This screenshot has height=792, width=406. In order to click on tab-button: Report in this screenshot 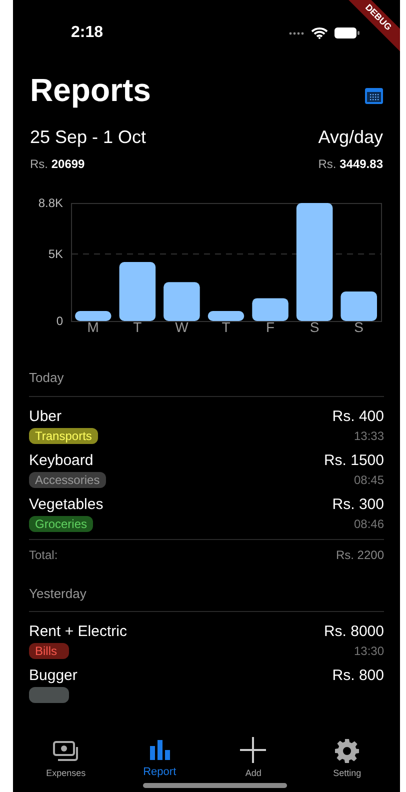, I will do `click(159, 756)`.